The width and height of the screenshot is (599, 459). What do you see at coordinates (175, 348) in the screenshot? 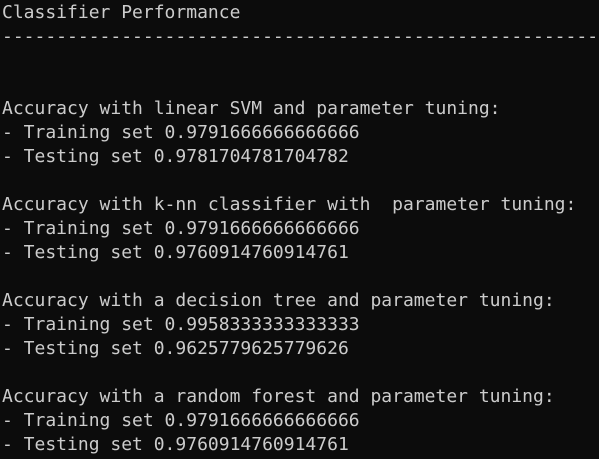
I see `testing-score: - Testing set 0.9625779625779626` at bounding box center [175, 348].